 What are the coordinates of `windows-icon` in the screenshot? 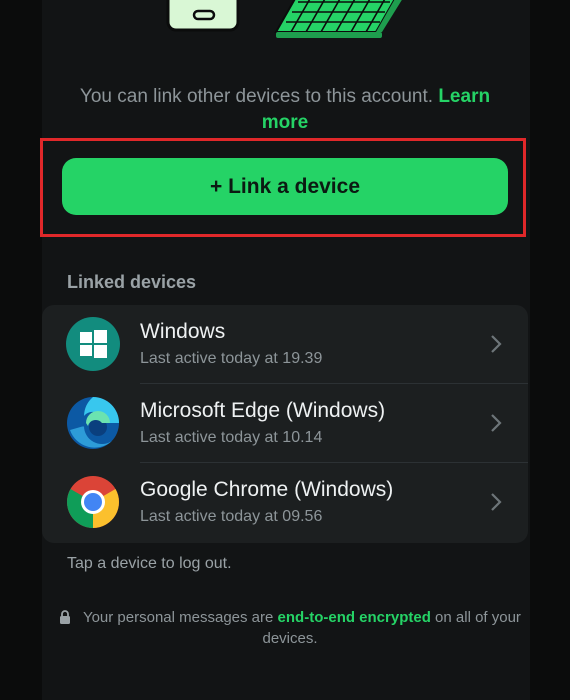 It's located at (93, 344).